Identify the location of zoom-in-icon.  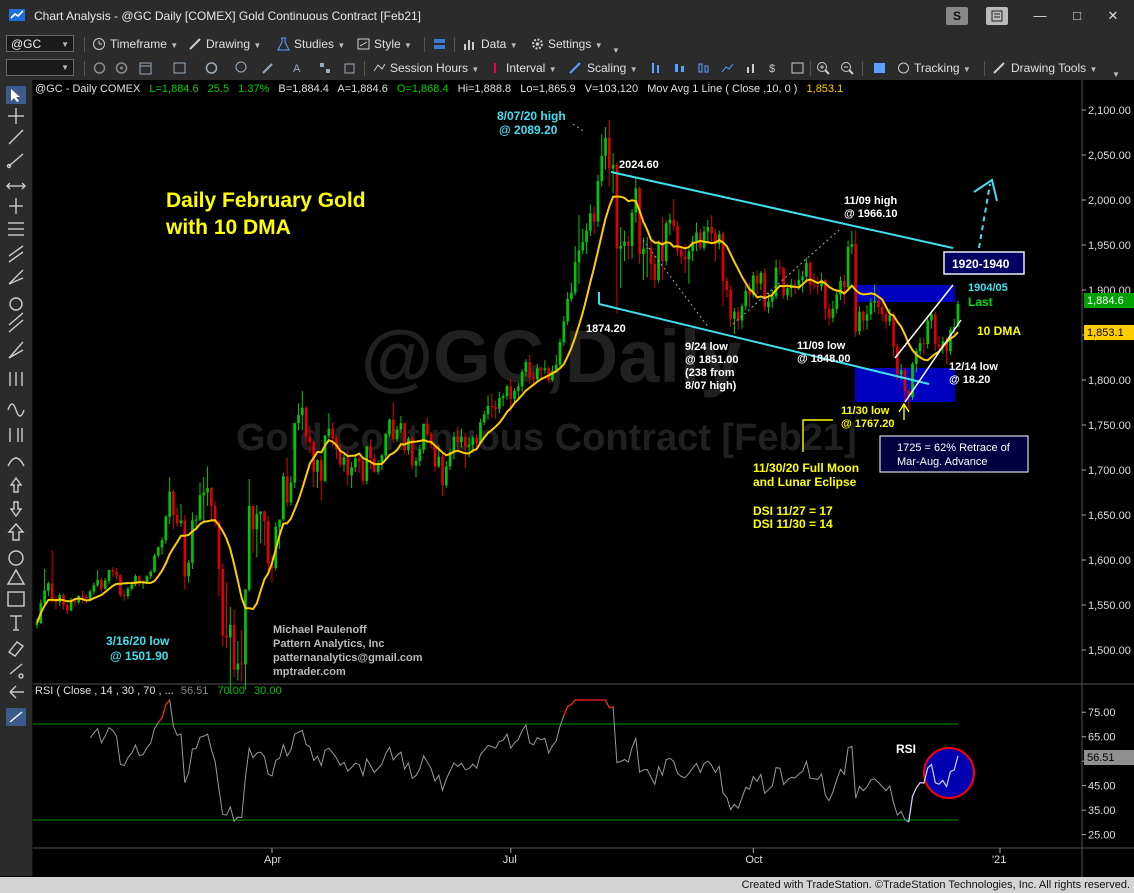
(823, 68).